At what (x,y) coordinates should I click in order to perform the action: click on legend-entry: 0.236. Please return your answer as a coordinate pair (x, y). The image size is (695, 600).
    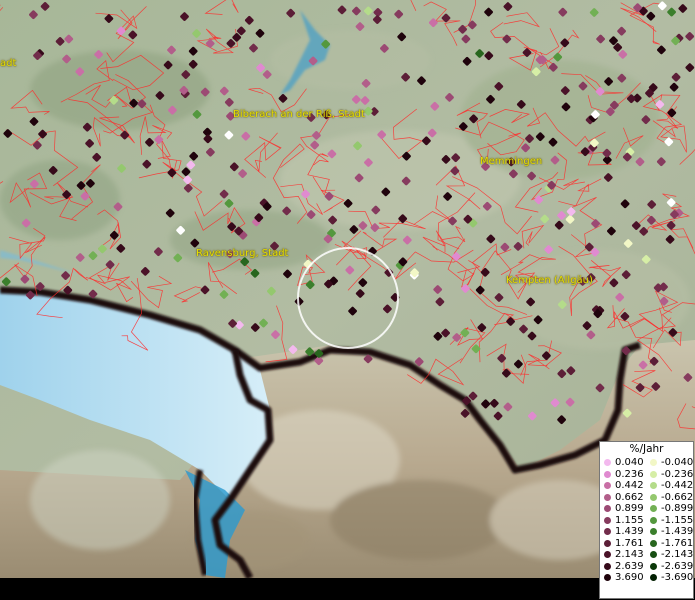
    Looking at the image, I should click on (623, 475).